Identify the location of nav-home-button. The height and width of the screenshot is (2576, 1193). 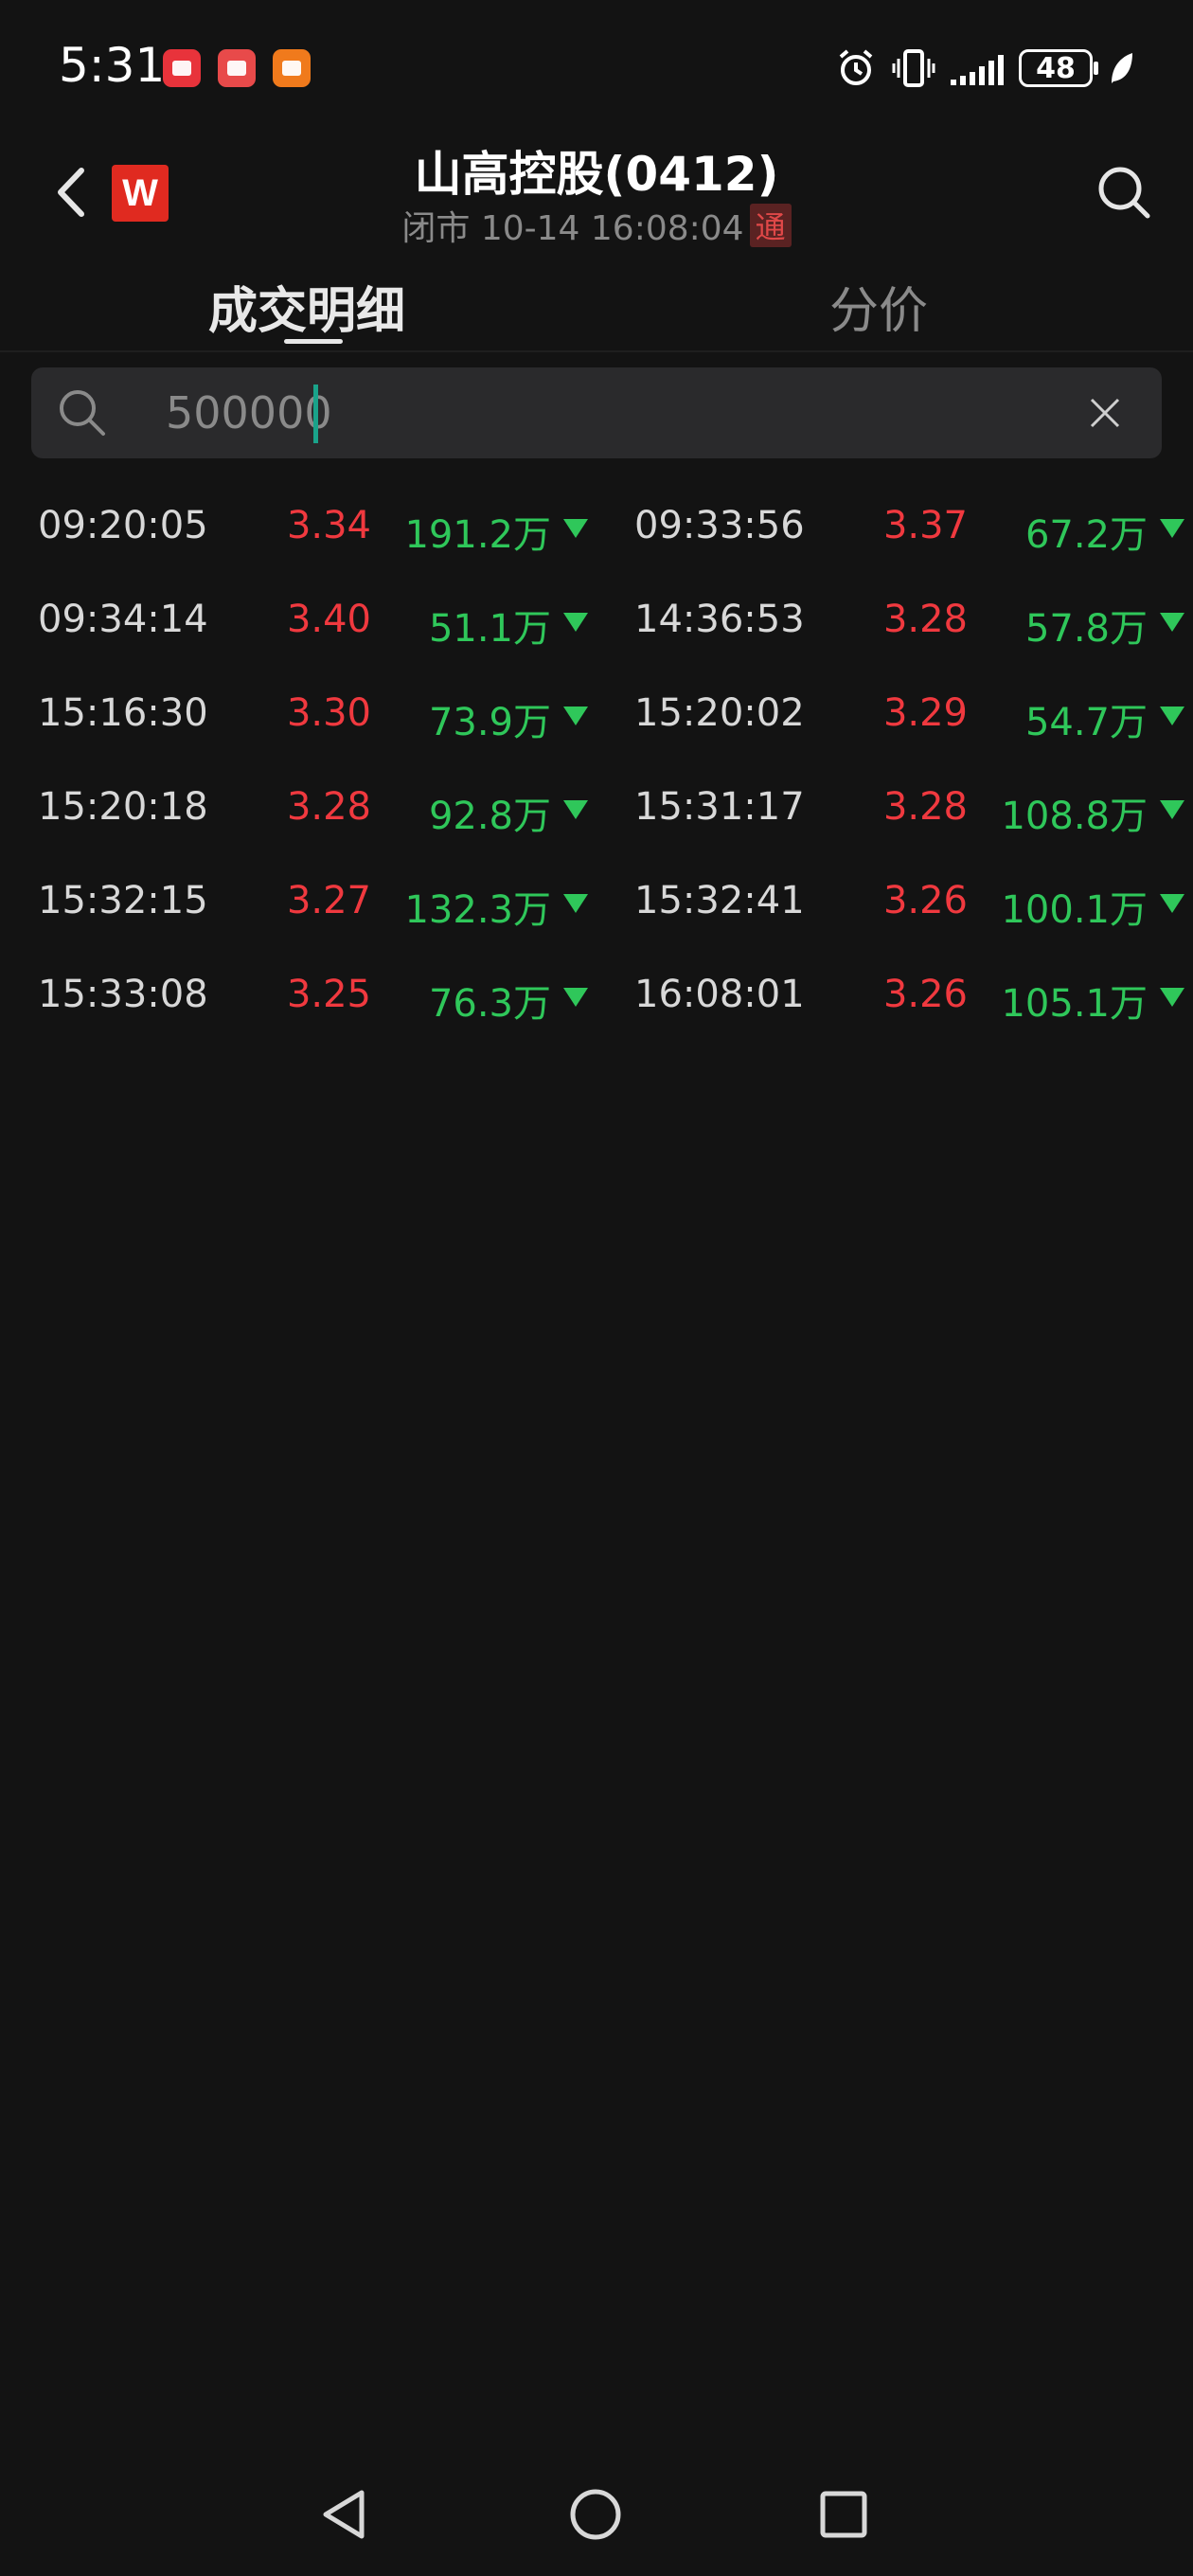
(595, 2514).